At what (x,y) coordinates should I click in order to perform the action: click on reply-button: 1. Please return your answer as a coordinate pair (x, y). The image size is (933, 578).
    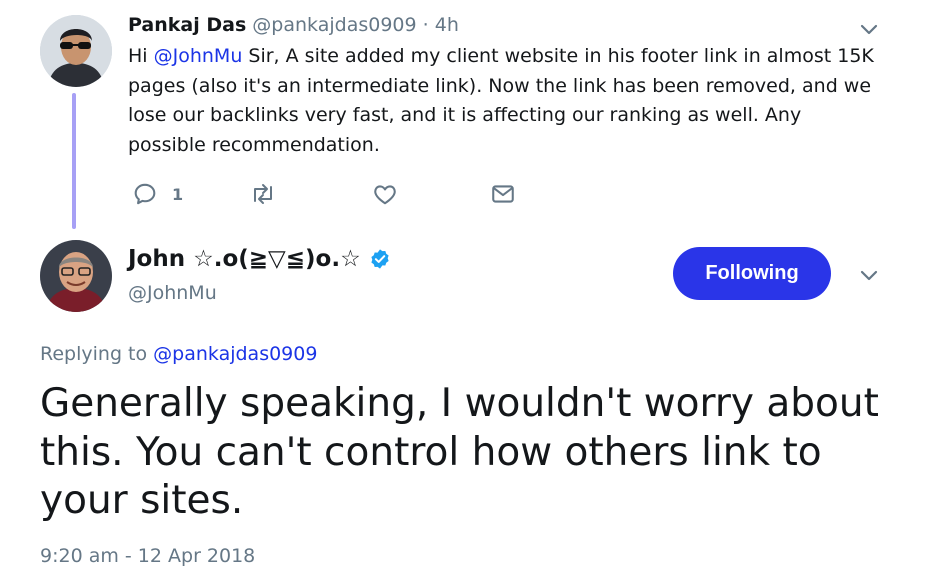
    Looking at the image, I should click on (157, 194).